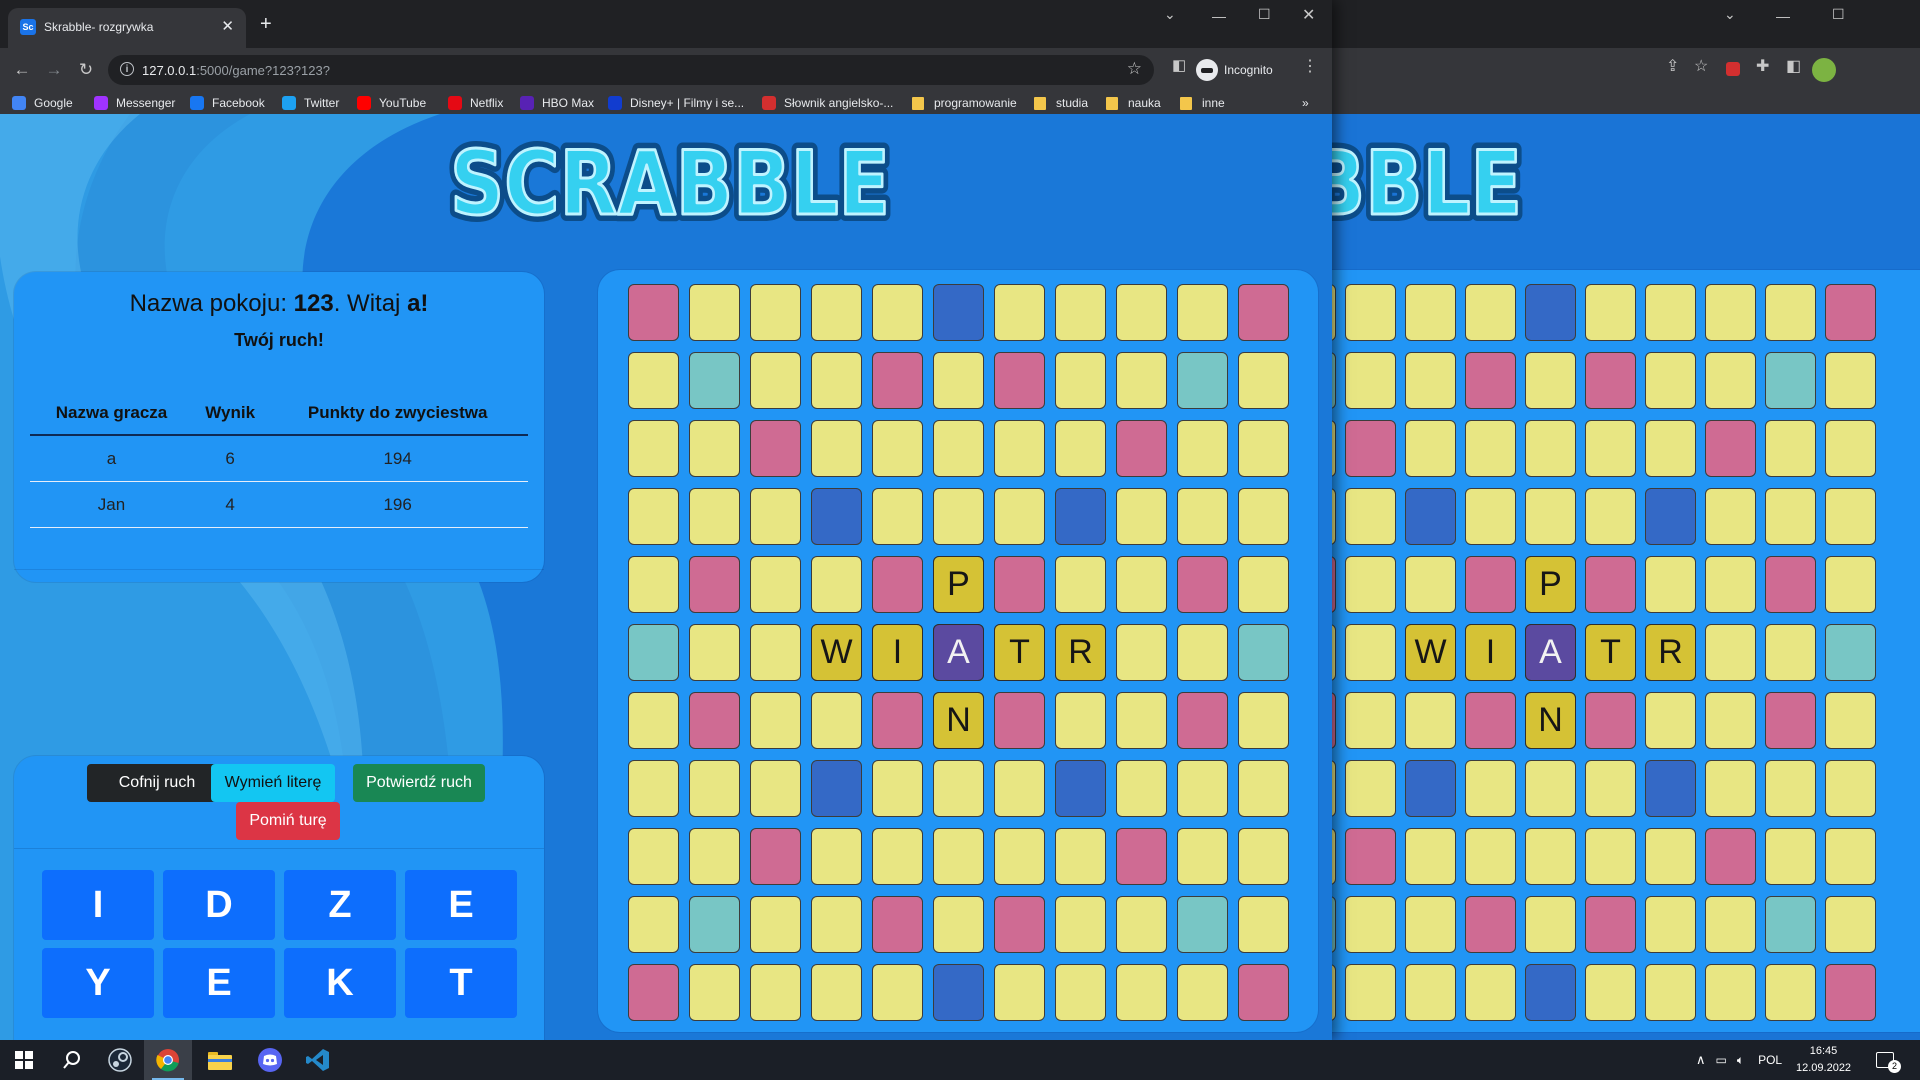  I want to click on discord-icon, so click(270, 1060).